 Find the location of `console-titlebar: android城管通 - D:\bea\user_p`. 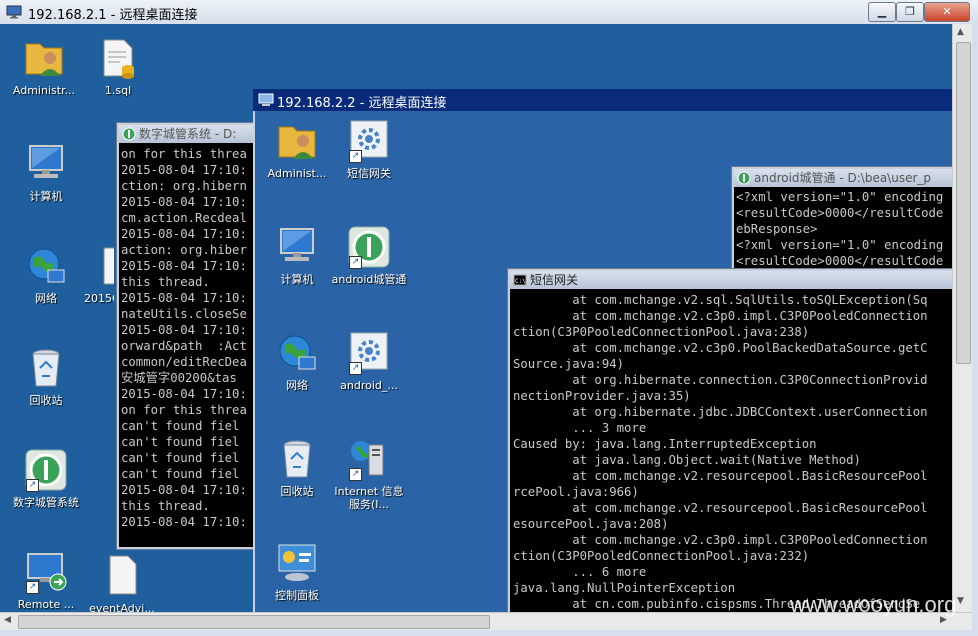

console-titlebar: android城管通 - D:\bea\user_p is located at coordinates (845, 178).